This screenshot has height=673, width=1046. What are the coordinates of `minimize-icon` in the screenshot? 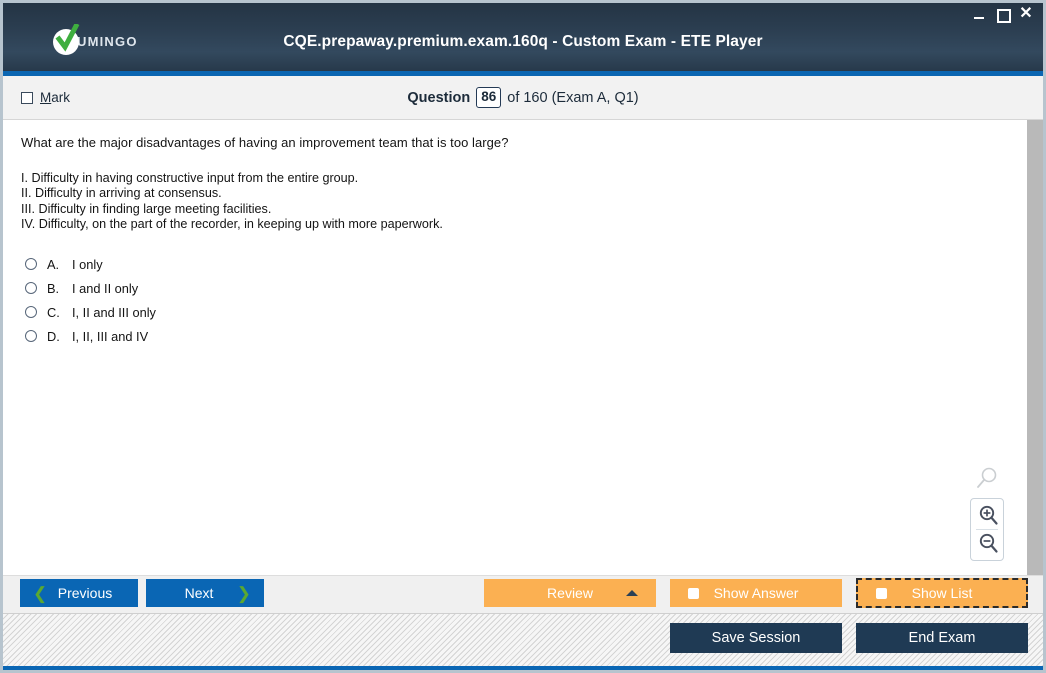 It's located at (979, 14).